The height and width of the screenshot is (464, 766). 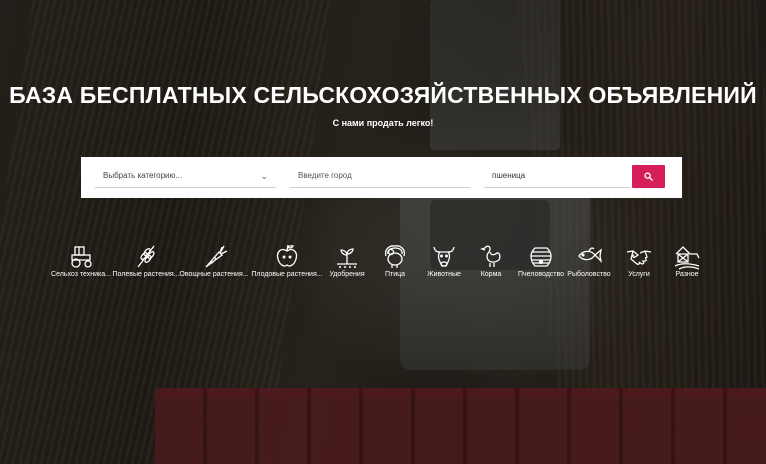 What do you see at coordinates (687, 274) in the screenshot?
I see `category-label: Разное` at bounding box center [687, 274].